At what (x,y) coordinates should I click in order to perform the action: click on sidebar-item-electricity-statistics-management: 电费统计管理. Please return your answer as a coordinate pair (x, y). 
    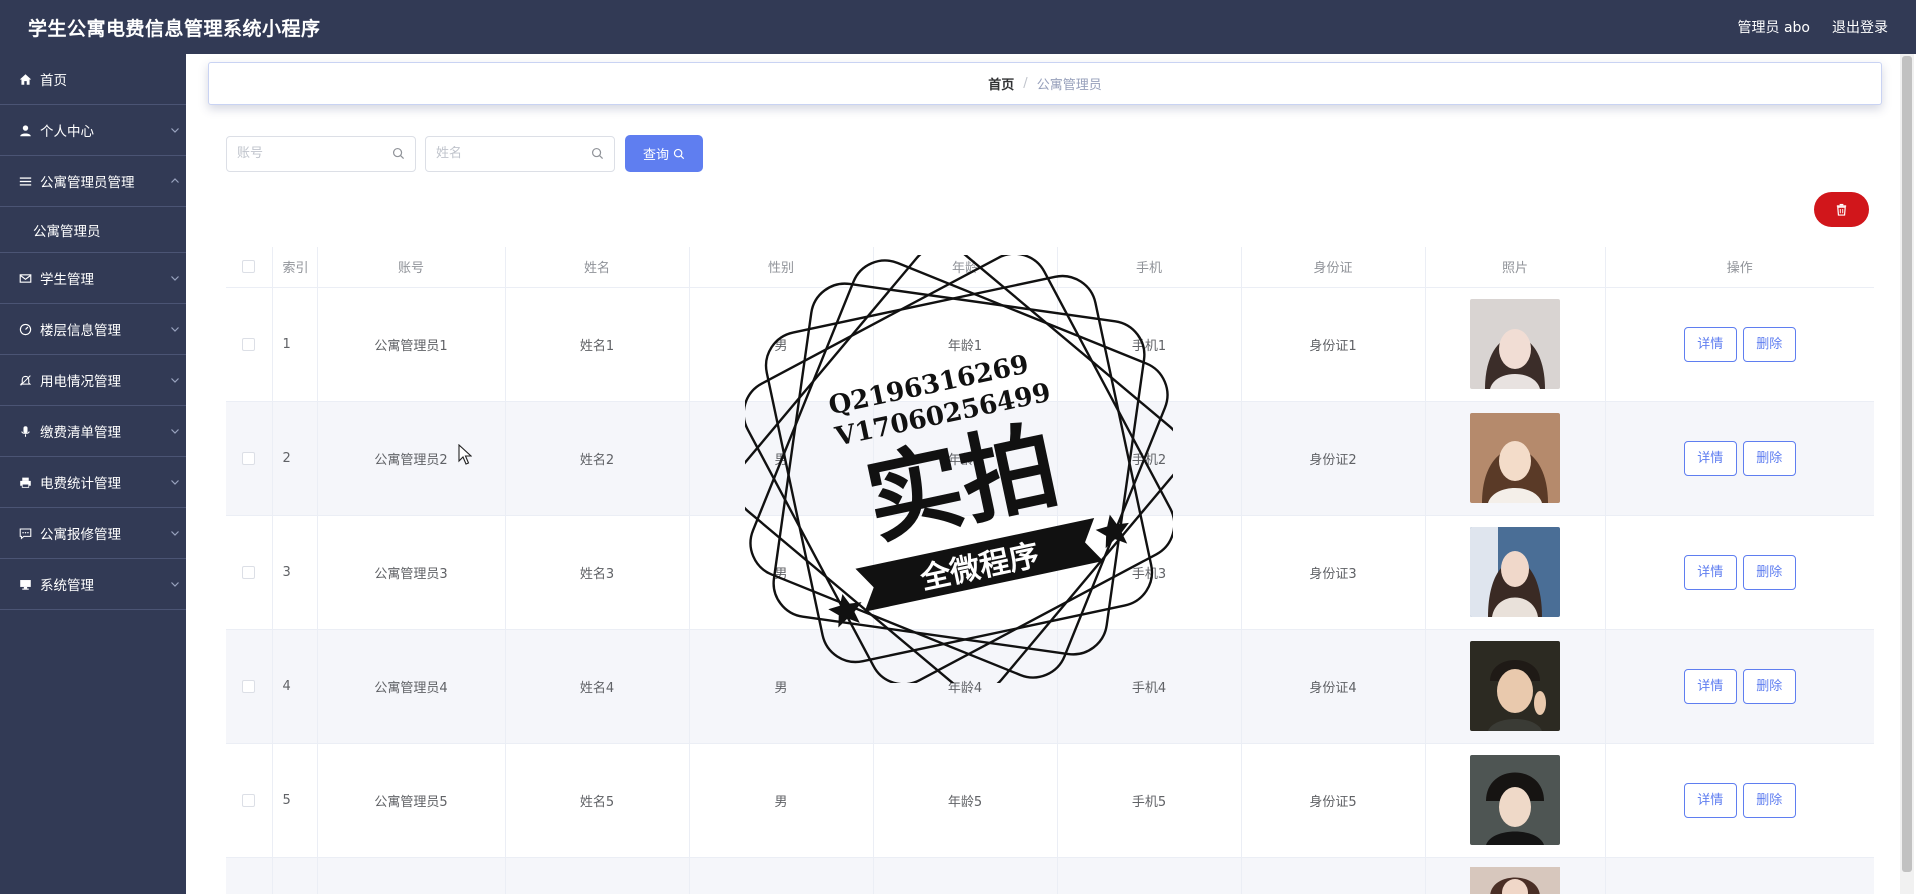
    Looking at the image, I should click on (93, 482).